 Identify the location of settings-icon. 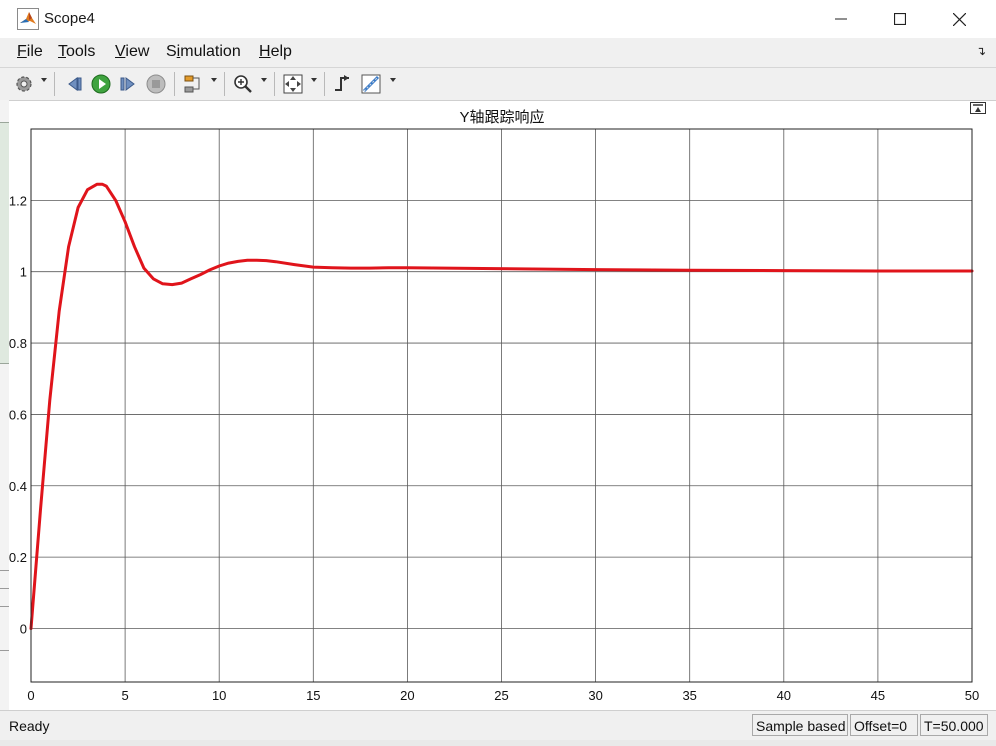
(24, 84).